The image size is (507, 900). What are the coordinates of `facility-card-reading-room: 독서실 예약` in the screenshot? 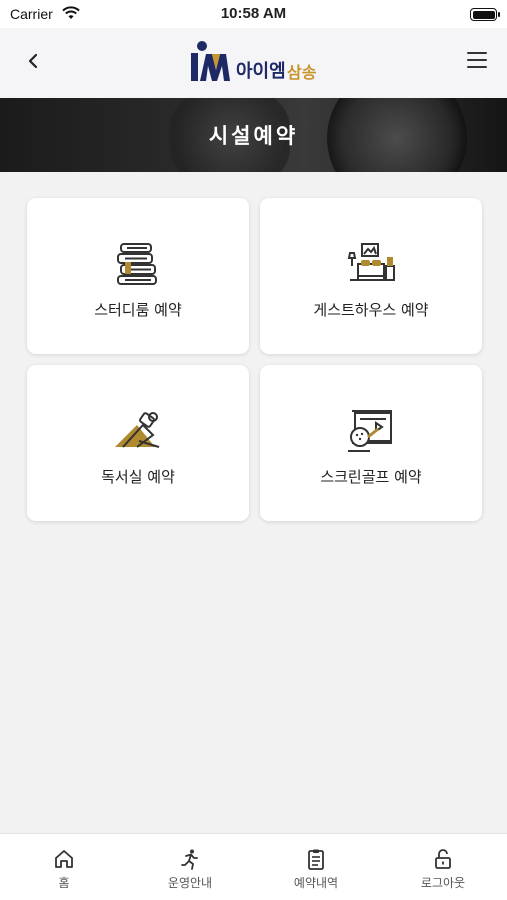 It's located at (138, 443).